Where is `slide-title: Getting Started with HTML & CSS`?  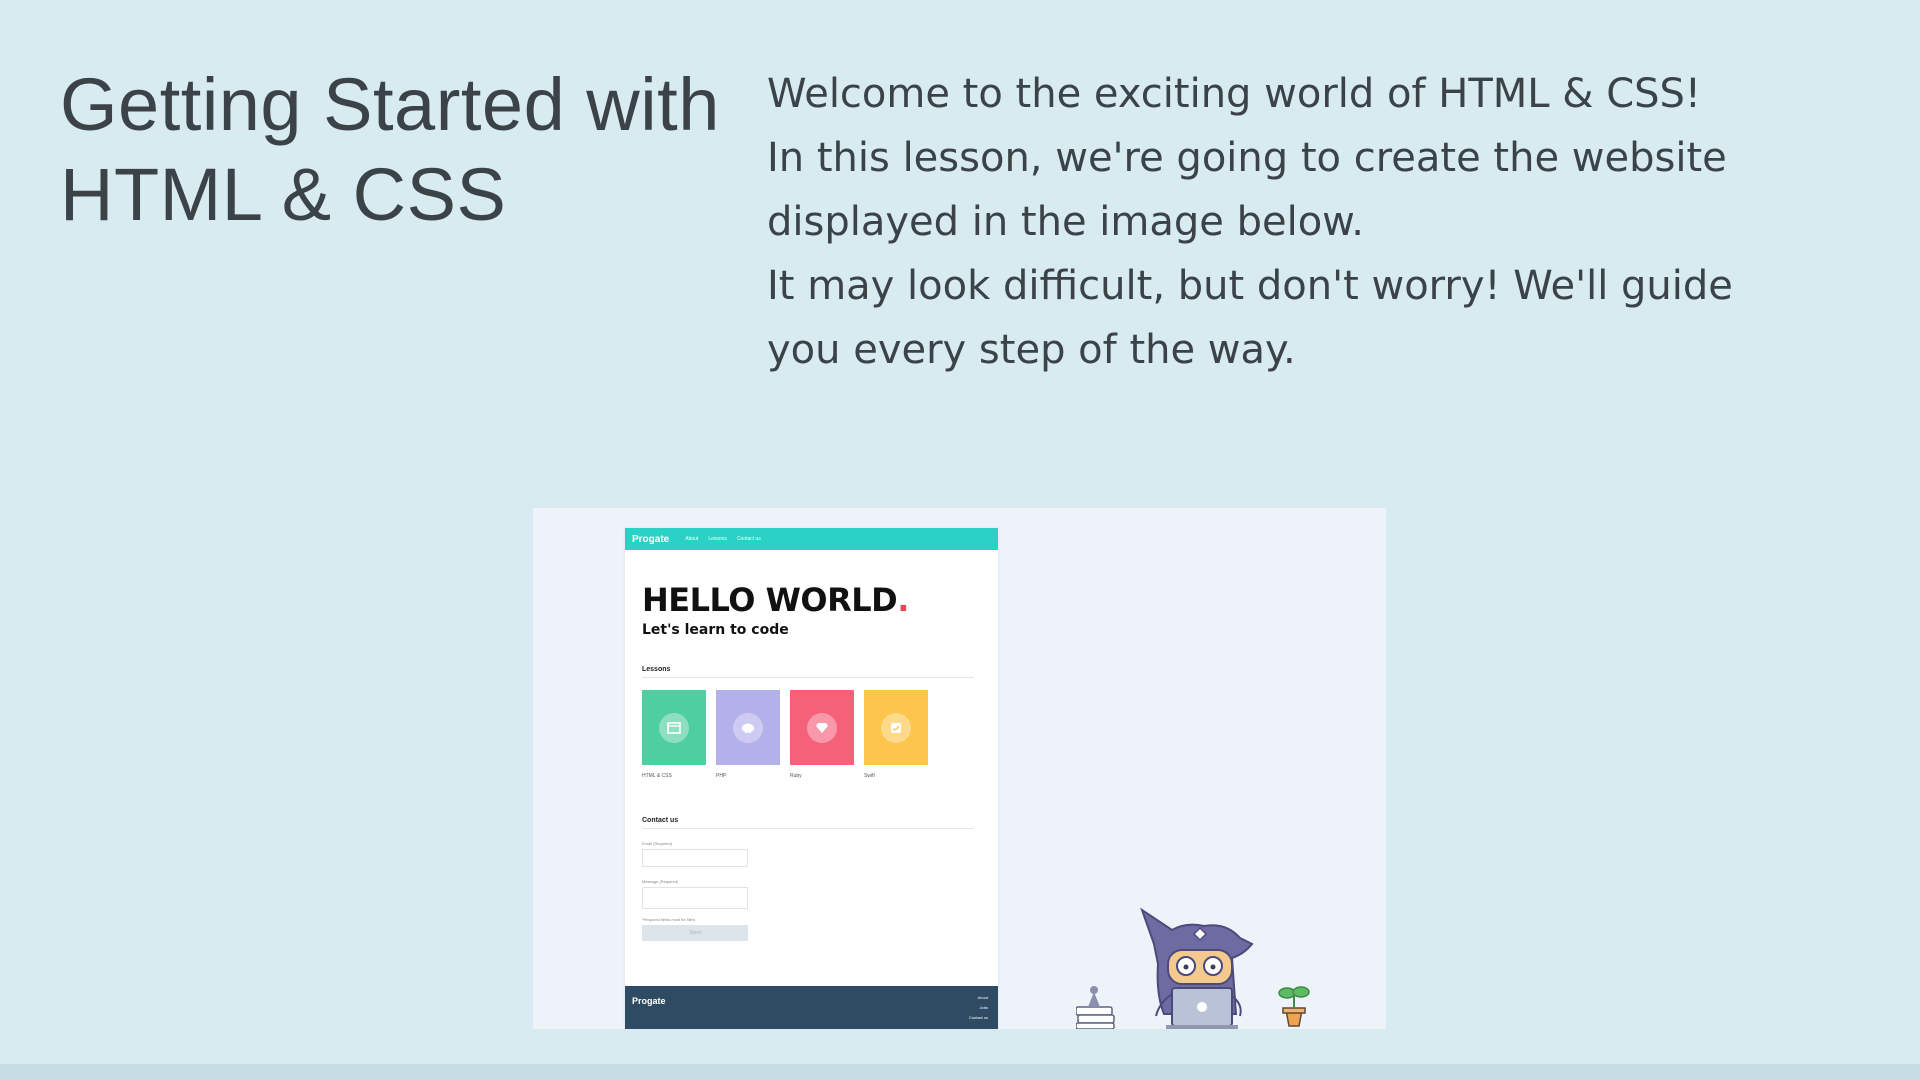 slide-title: Getting Started with HTML & CSS is located at coordinates (390, 149).